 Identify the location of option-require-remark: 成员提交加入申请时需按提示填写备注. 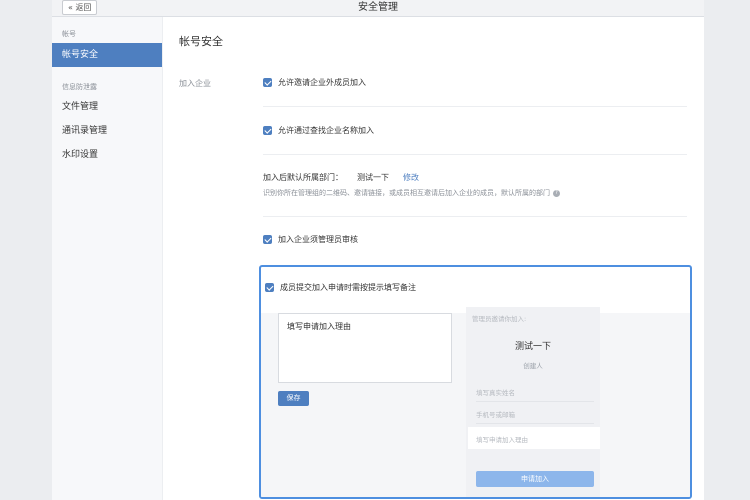
(340, 287).